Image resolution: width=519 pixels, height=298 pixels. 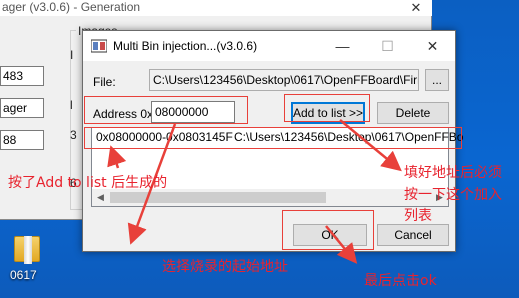 What do you see at coordinates (370, 145) in the screenshot?
I see `arrow-from-add-button` at bounding box center [370, 145].